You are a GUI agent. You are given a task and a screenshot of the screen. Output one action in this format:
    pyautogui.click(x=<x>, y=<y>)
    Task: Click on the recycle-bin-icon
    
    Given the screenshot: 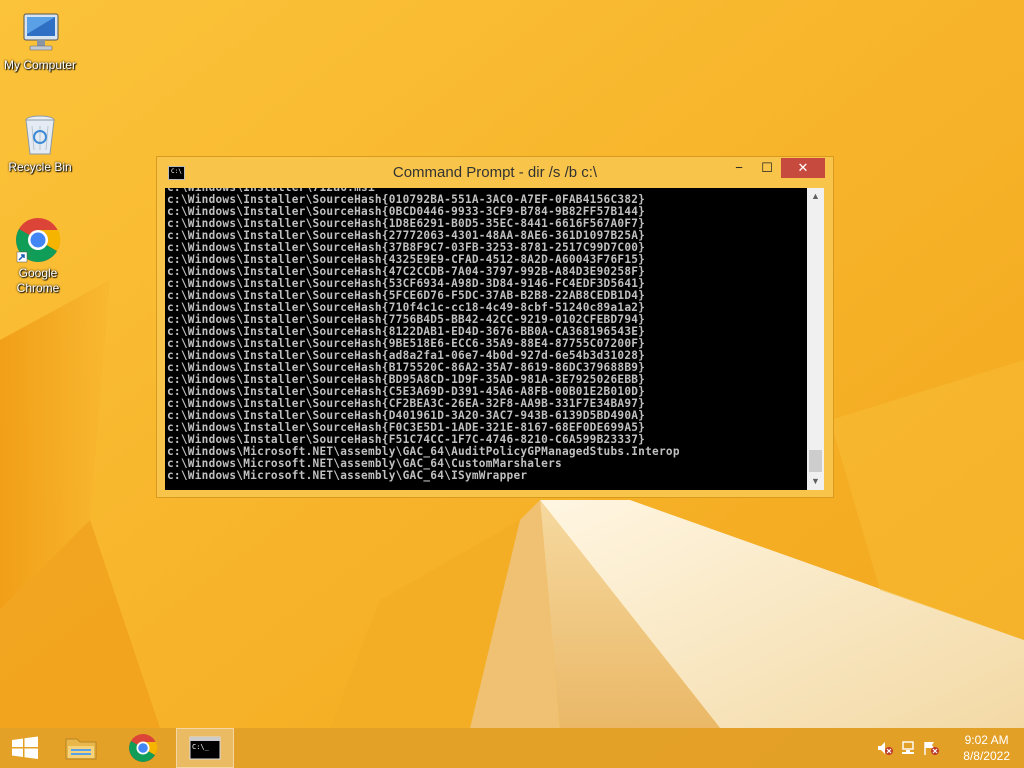 What is the action you would take?
    pyautogui.click(x=40, y=135)
    